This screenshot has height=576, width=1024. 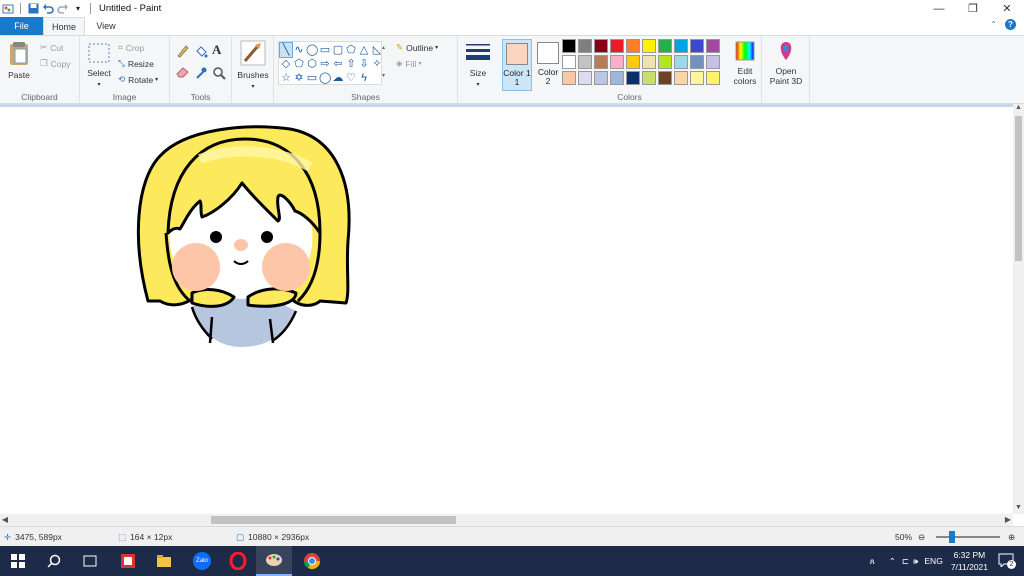 What do you see at coordinates (338, 64) in the screenshot?
I see `left-arrow-shape: ⇦` at bounding box center [338, 64].